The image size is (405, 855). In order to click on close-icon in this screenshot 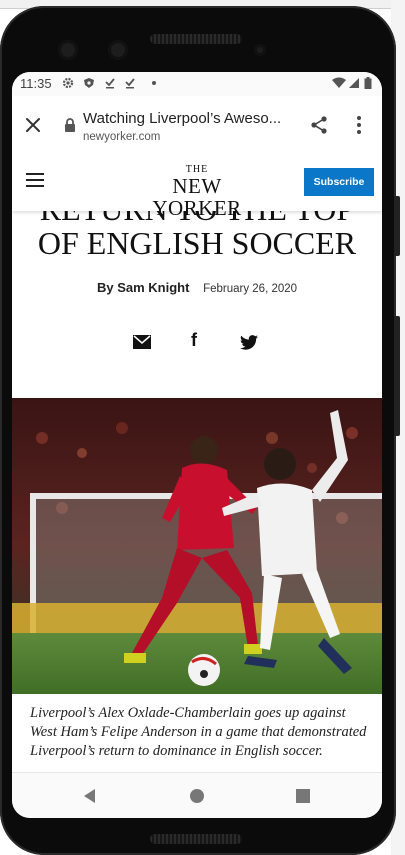, I will do `click(33, 125)`.